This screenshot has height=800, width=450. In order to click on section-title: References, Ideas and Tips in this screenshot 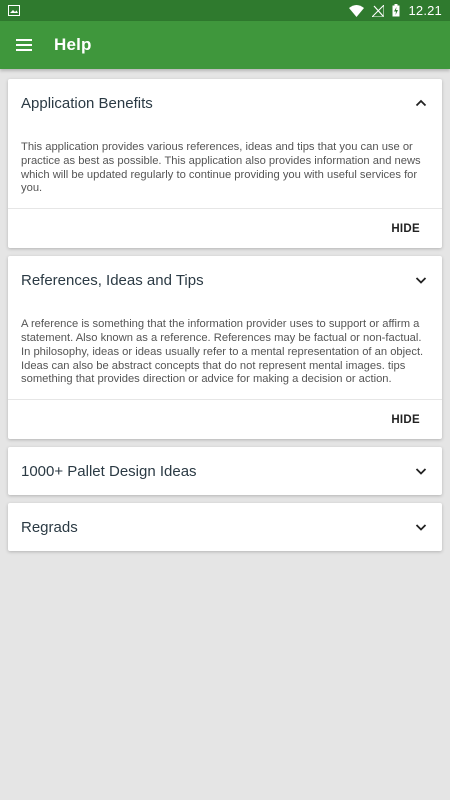, I will do `click(112, 280)`.